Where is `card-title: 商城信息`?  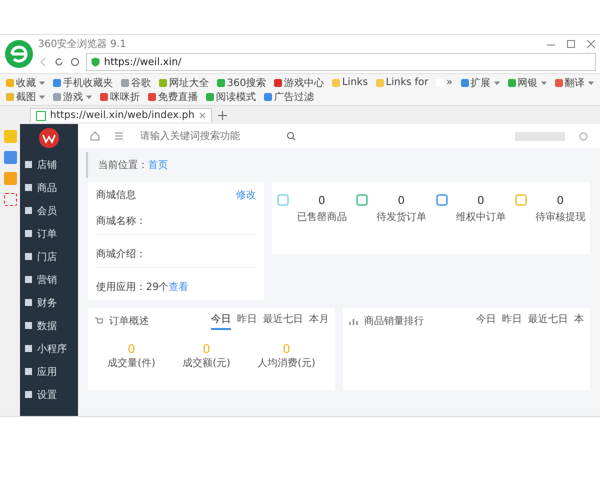
card-title: 商城信息 is located at coordinates (116, 195).